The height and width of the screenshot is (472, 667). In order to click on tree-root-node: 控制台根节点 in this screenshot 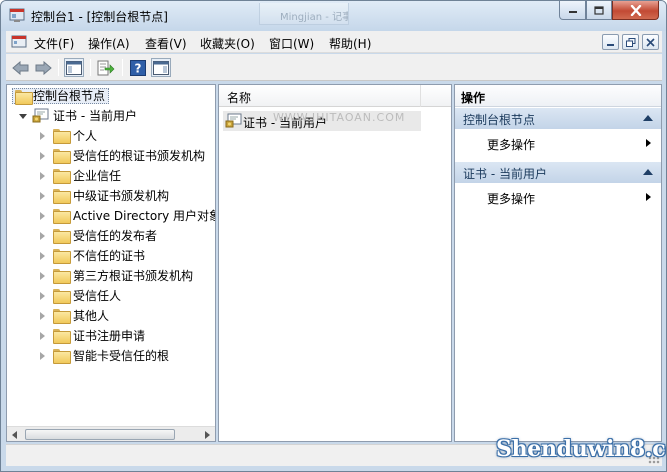, I will do `click(61, 96)`.